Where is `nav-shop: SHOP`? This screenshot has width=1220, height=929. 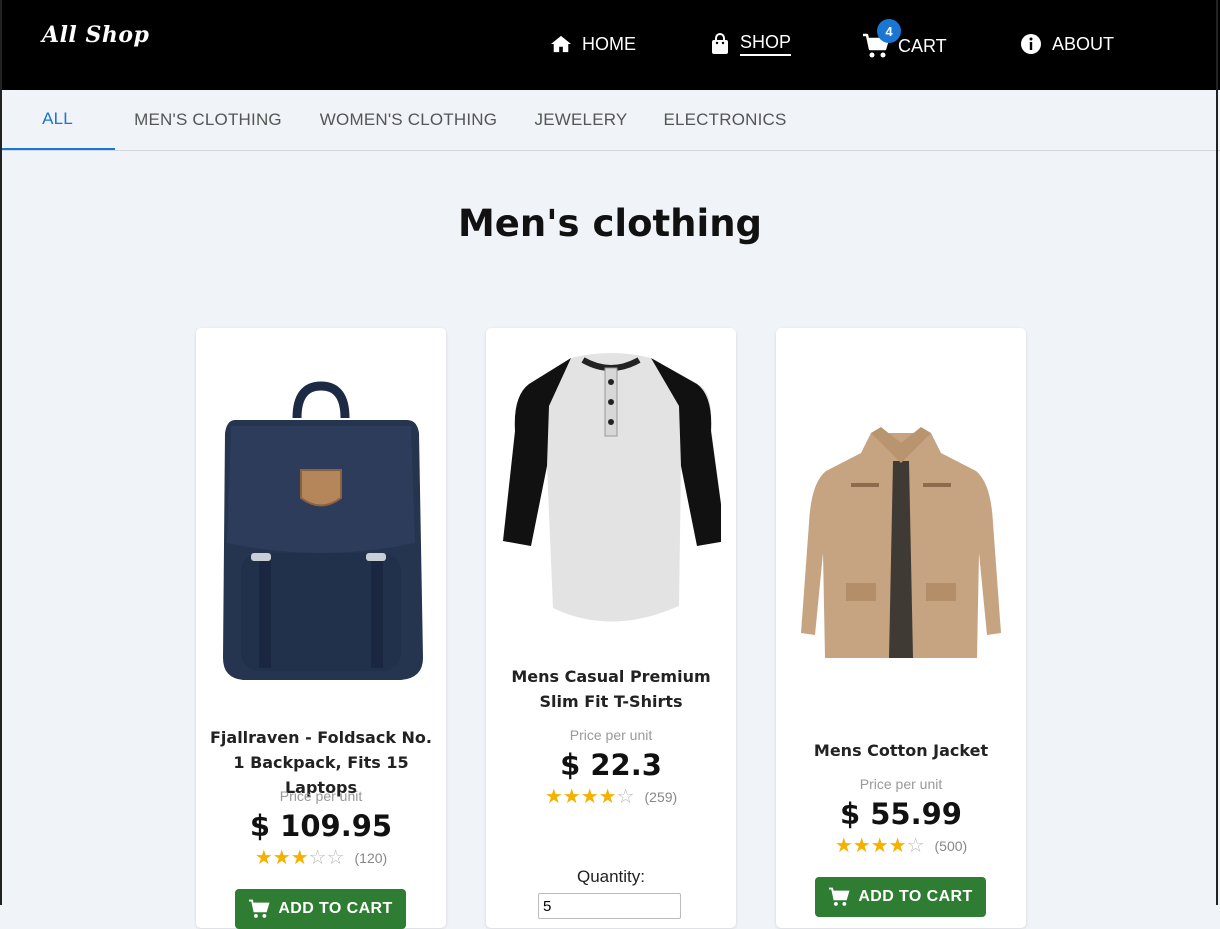
nav-shop: SHOP is located at coordinates (751, 44).